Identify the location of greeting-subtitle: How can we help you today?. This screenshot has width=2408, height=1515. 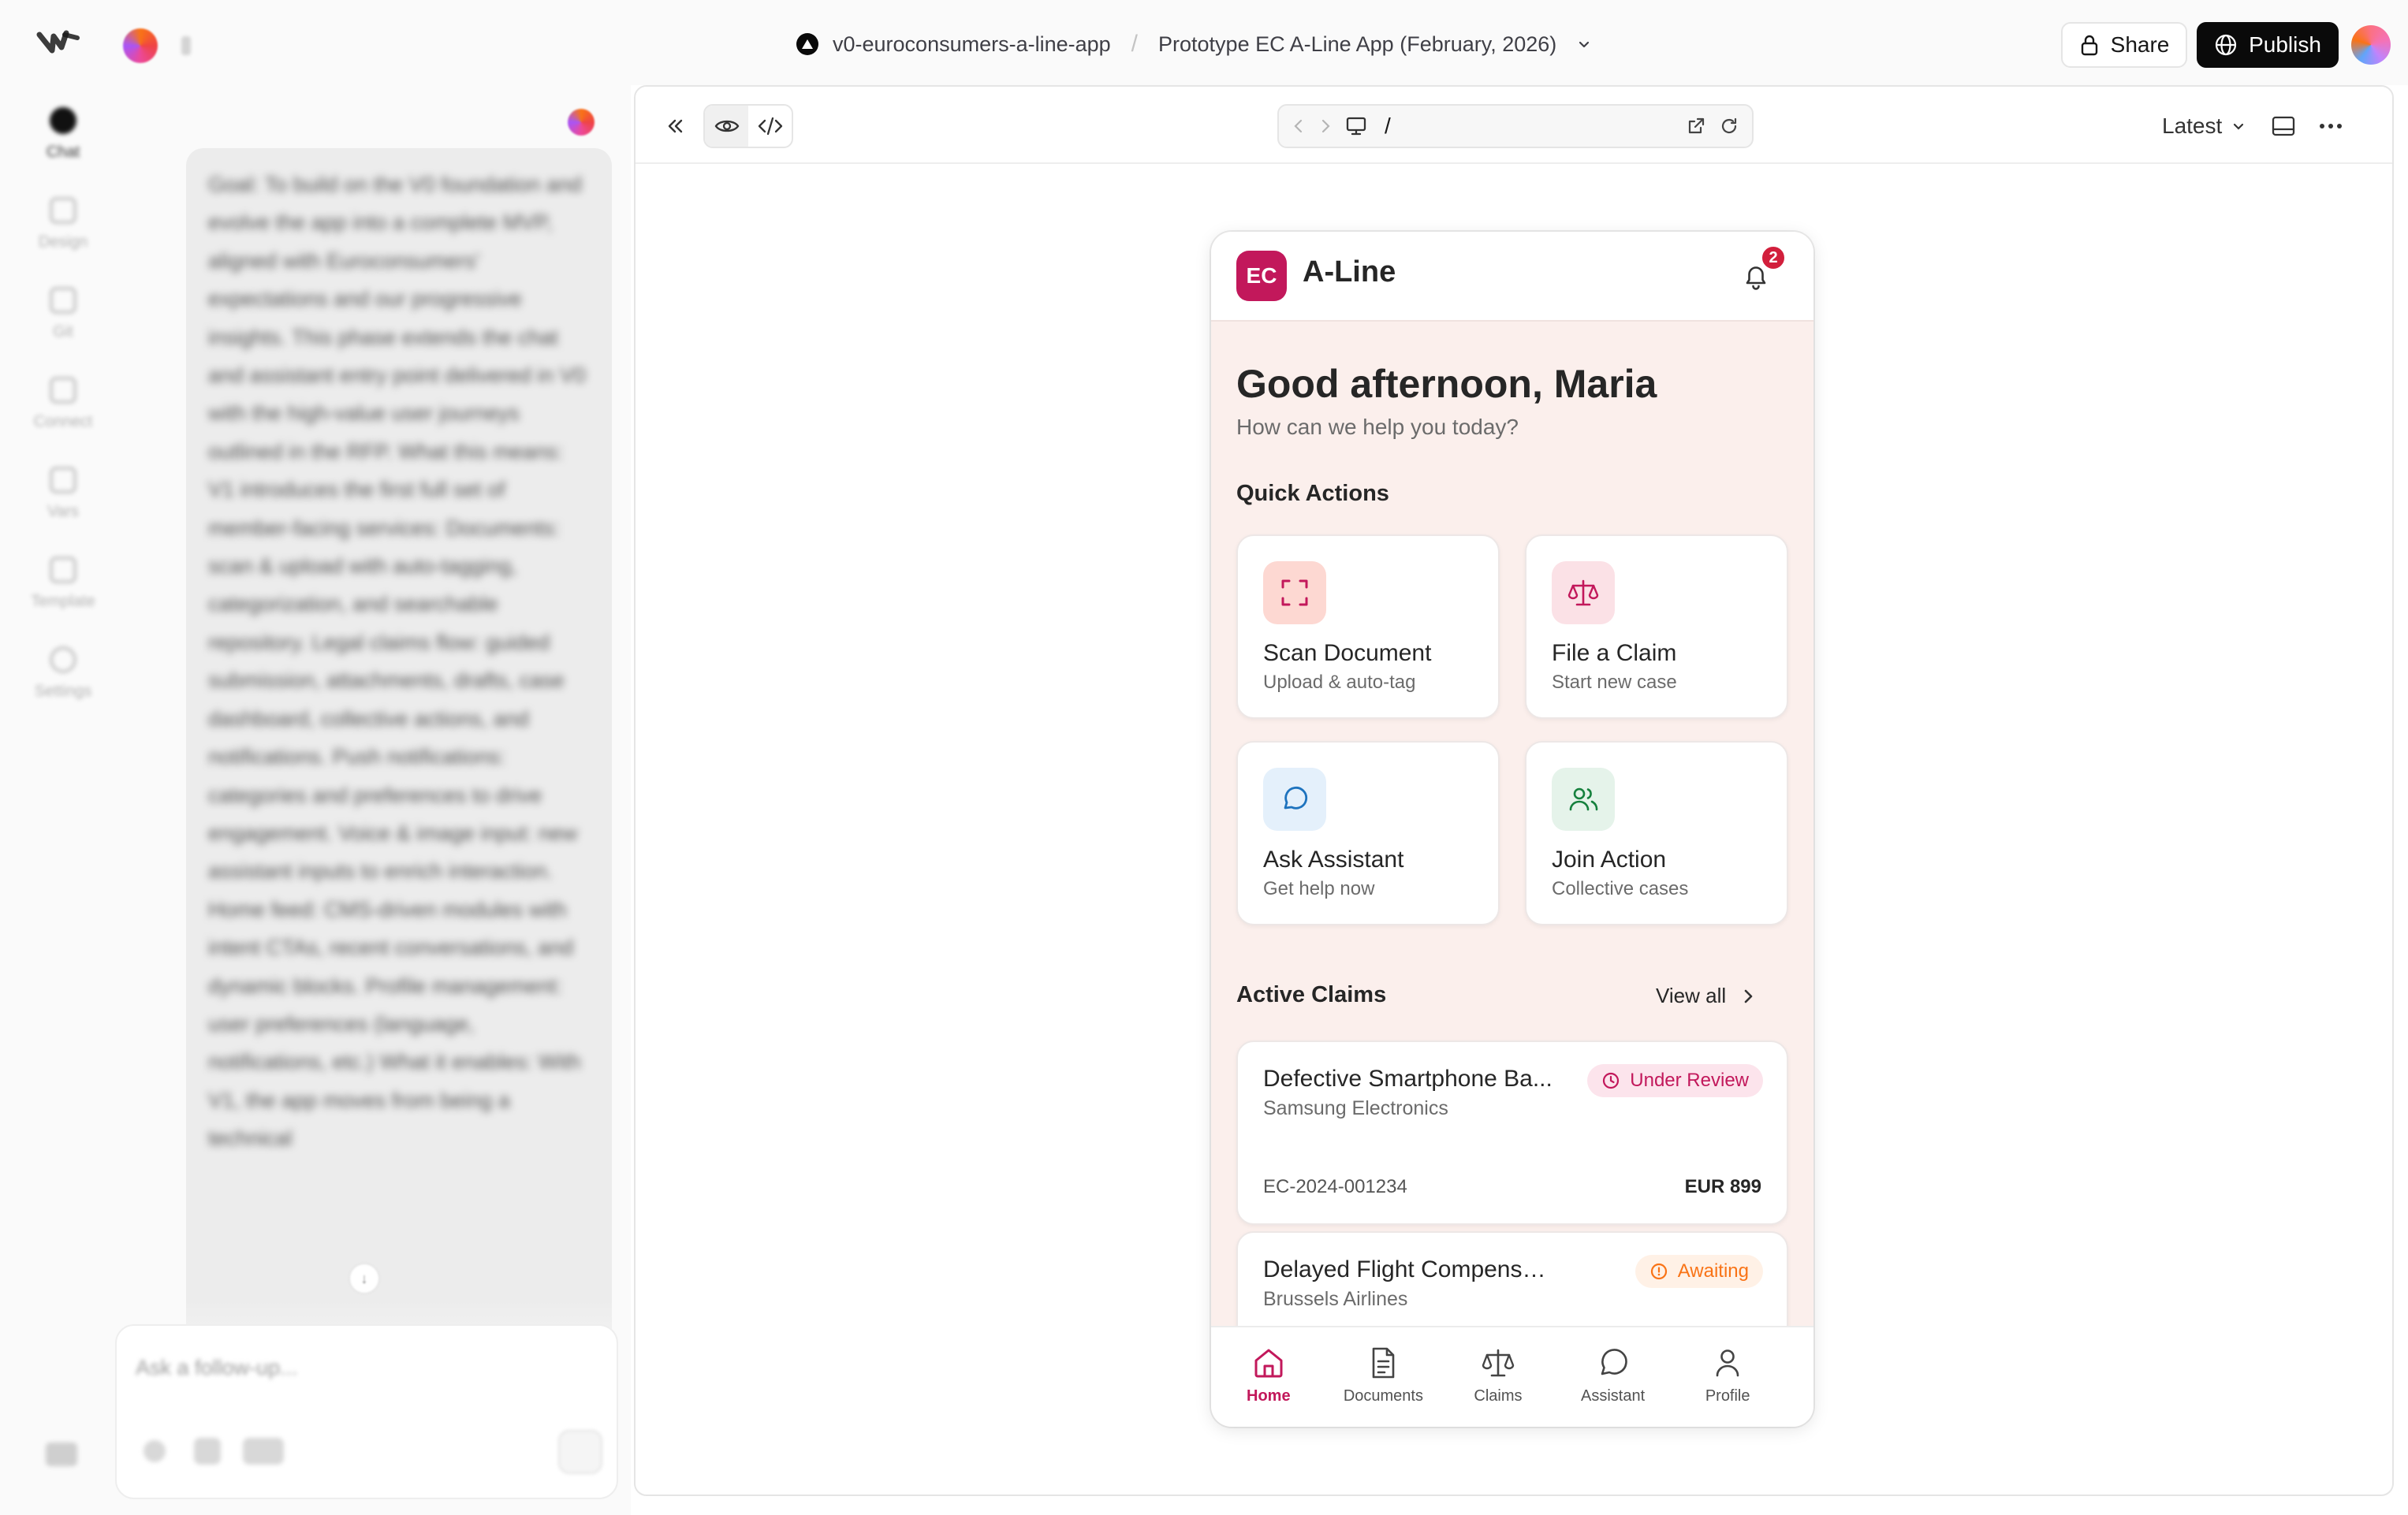
(1377, 427).